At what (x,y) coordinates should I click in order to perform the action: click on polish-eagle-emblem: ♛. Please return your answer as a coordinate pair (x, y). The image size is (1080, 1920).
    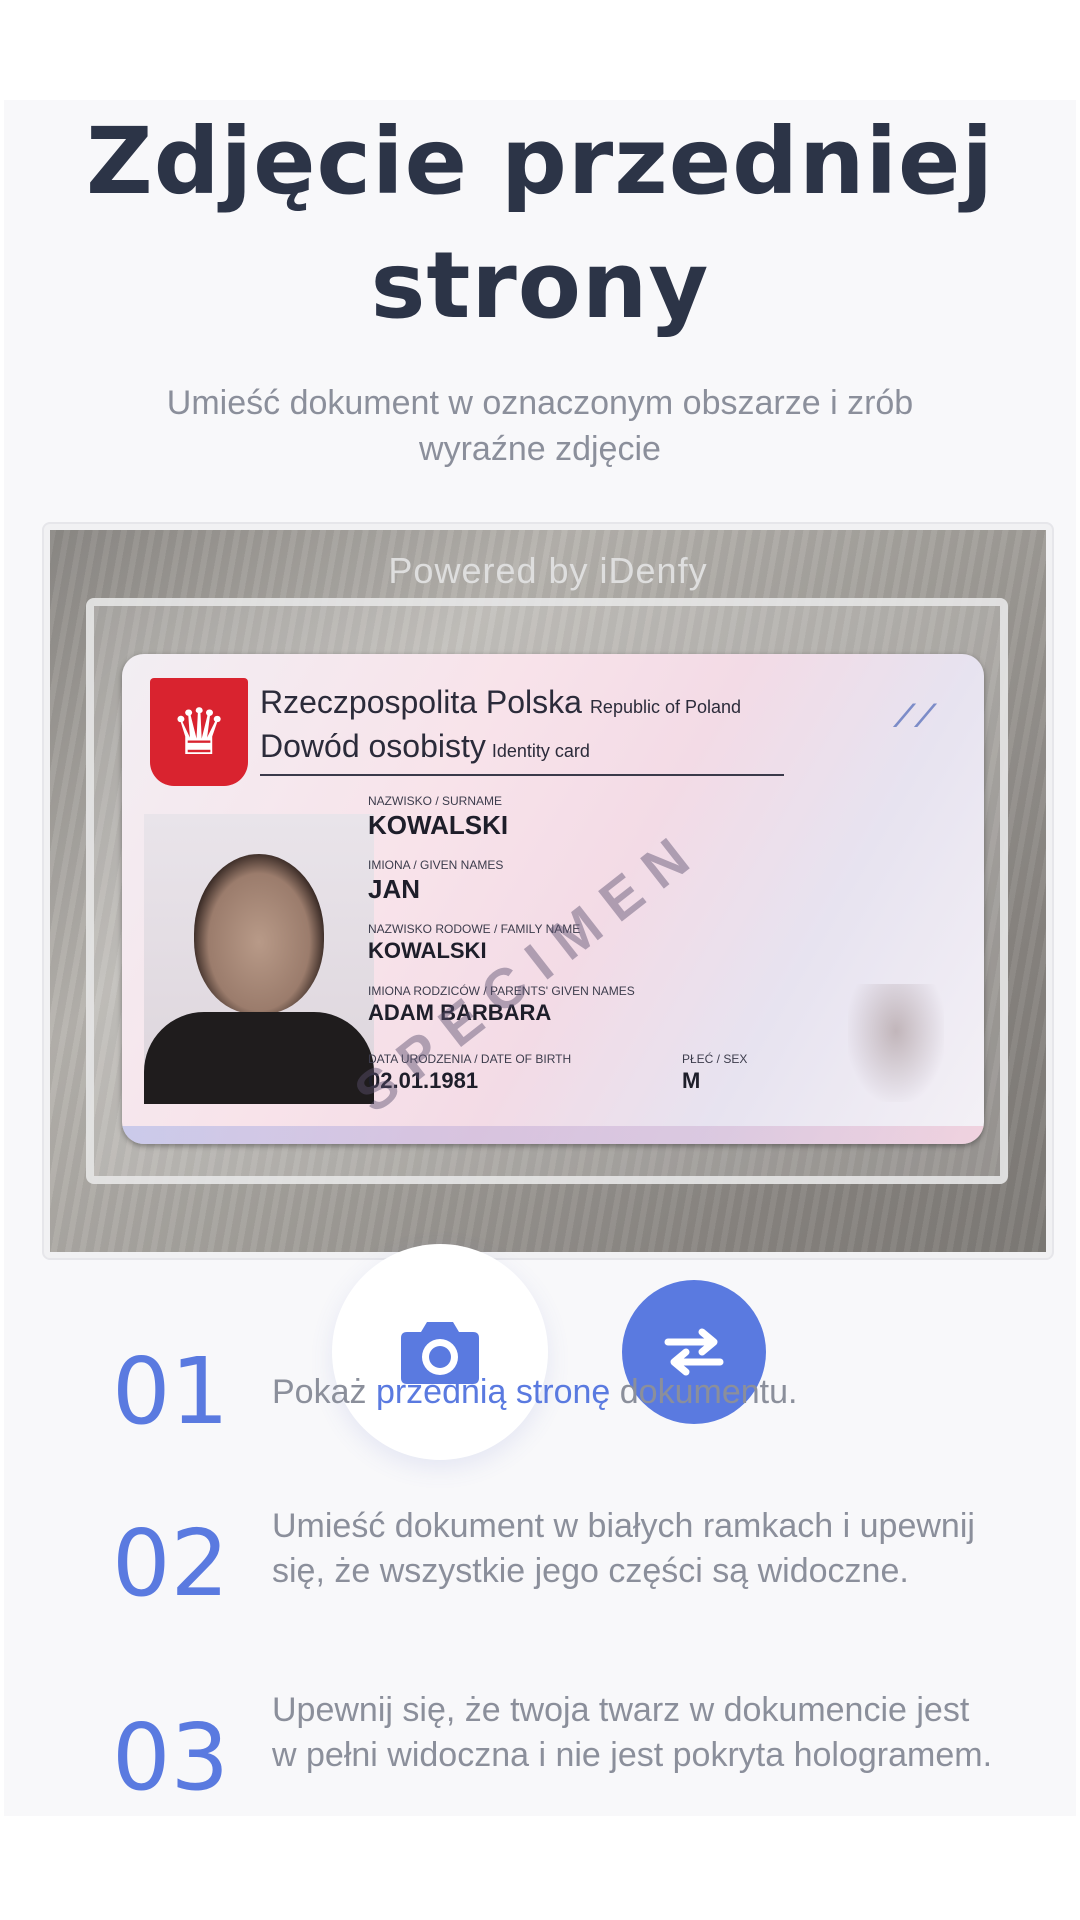
    Looking at the image, I should click on (199, 732).